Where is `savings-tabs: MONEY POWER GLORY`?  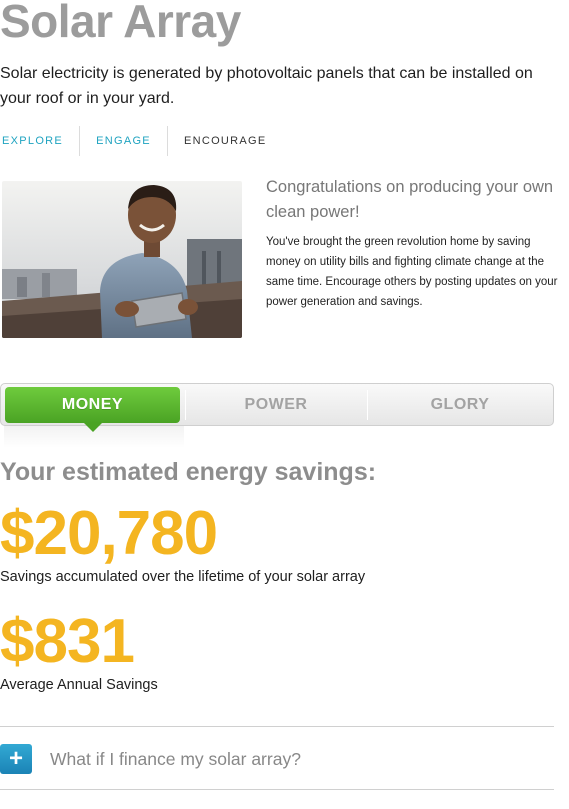
savings-tabs: MONEY POWER GLORY is located at coordinates (277, 404).